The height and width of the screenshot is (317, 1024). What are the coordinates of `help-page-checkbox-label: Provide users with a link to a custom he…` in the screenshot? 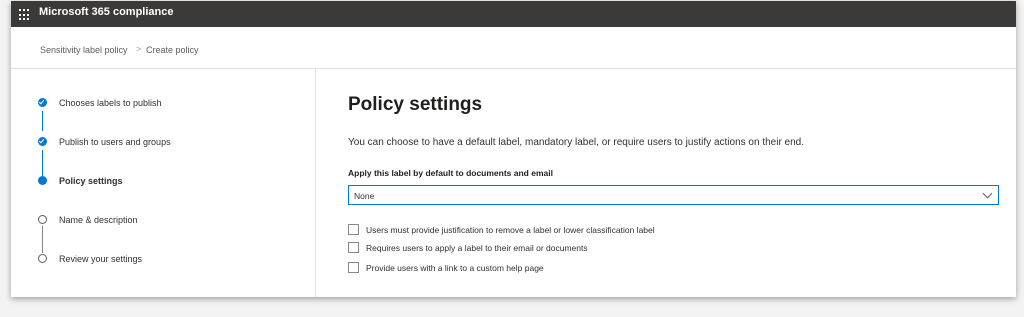 It's located at (455, 268).